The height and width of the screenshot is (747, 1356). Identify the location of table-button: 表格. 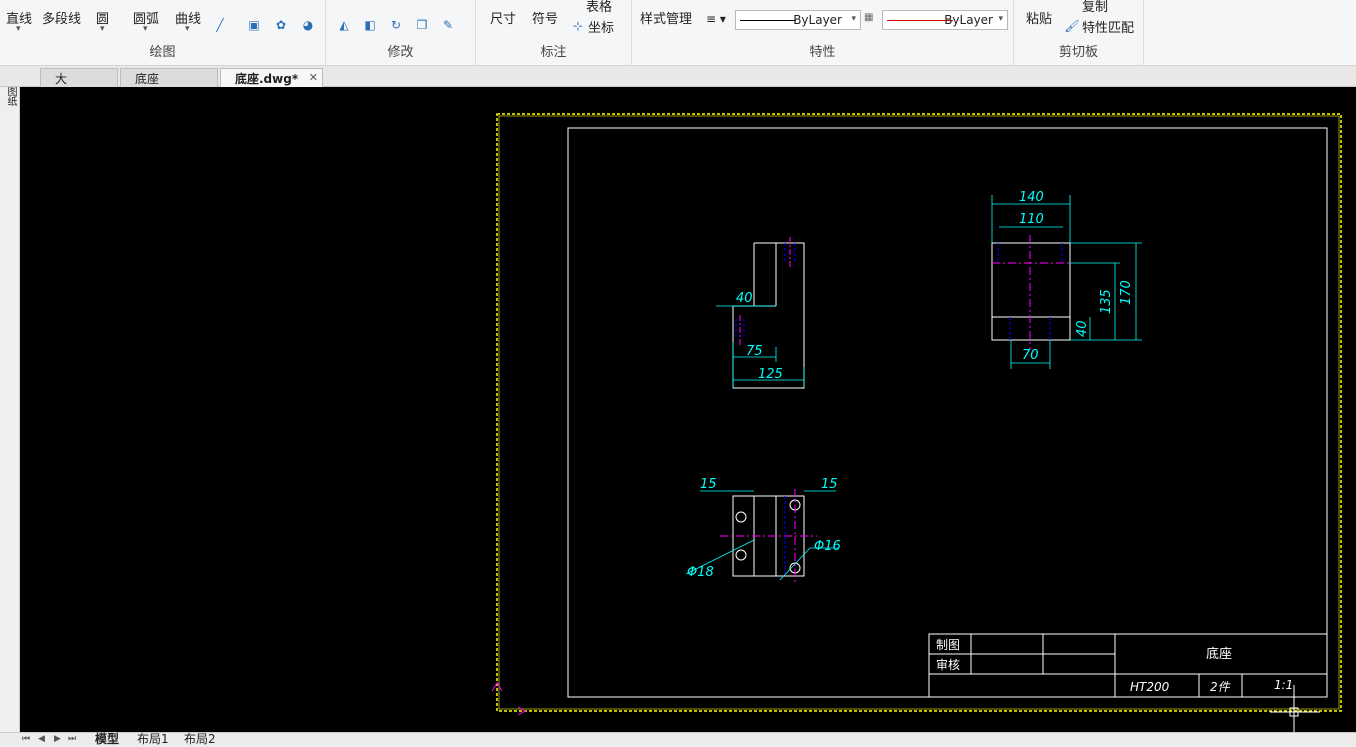
(599, 7).